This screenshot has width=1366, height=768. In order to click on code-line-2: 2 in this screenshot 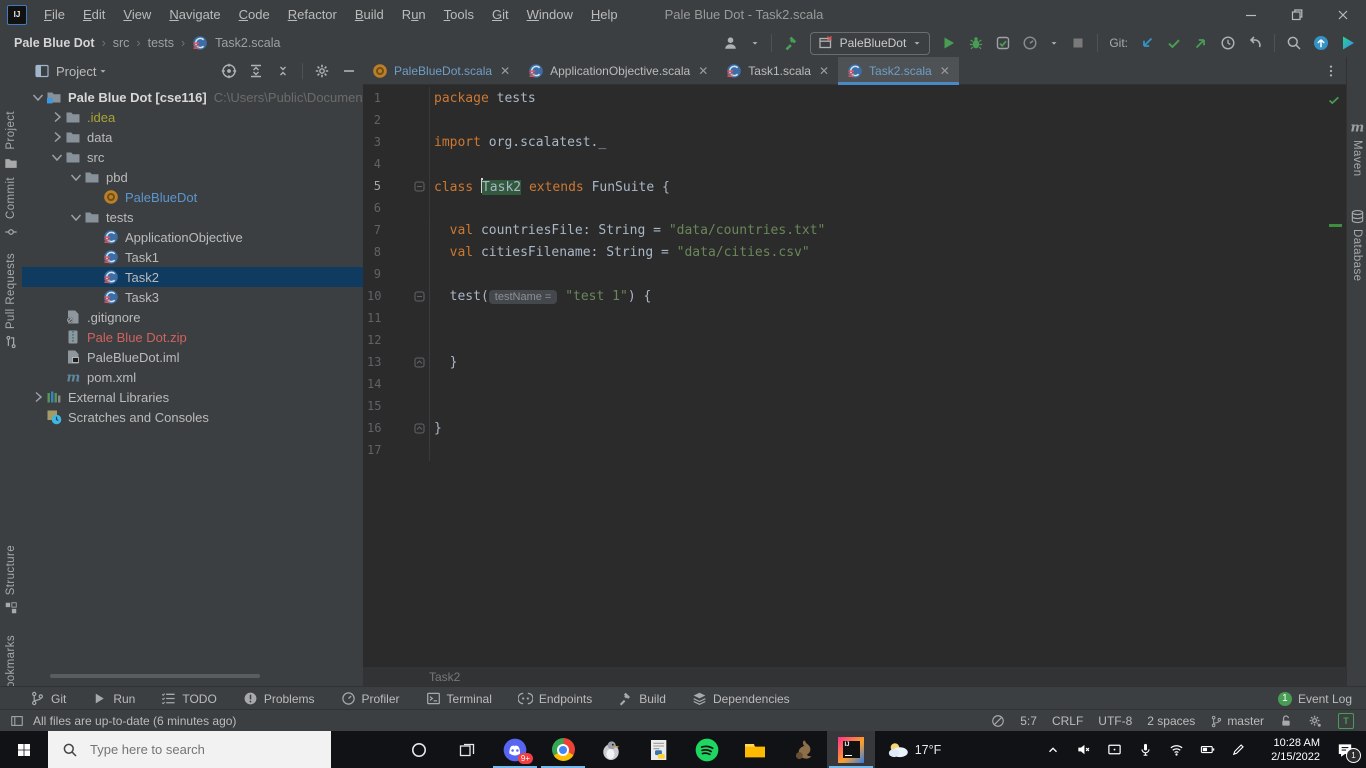, I will do `click(854, 120)`.